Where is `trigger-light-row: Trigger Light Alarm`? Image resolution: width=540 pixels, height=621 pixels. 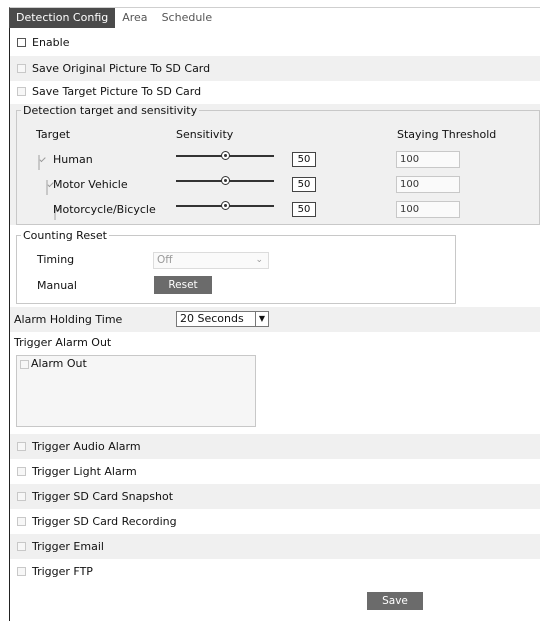 trigger-light-row: Trigger Light Alarm is located at coordinates (275, 471).